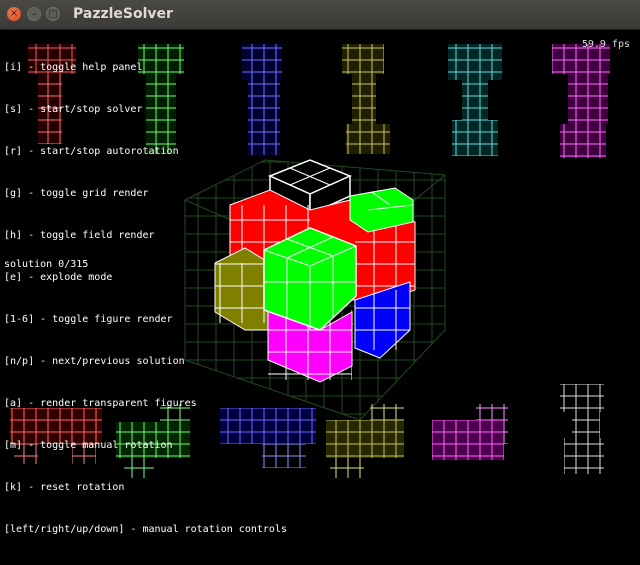  Describe the element at coordinates (123, 14) in the screenshot. I see `window-title: PazzleSolver` at that location.